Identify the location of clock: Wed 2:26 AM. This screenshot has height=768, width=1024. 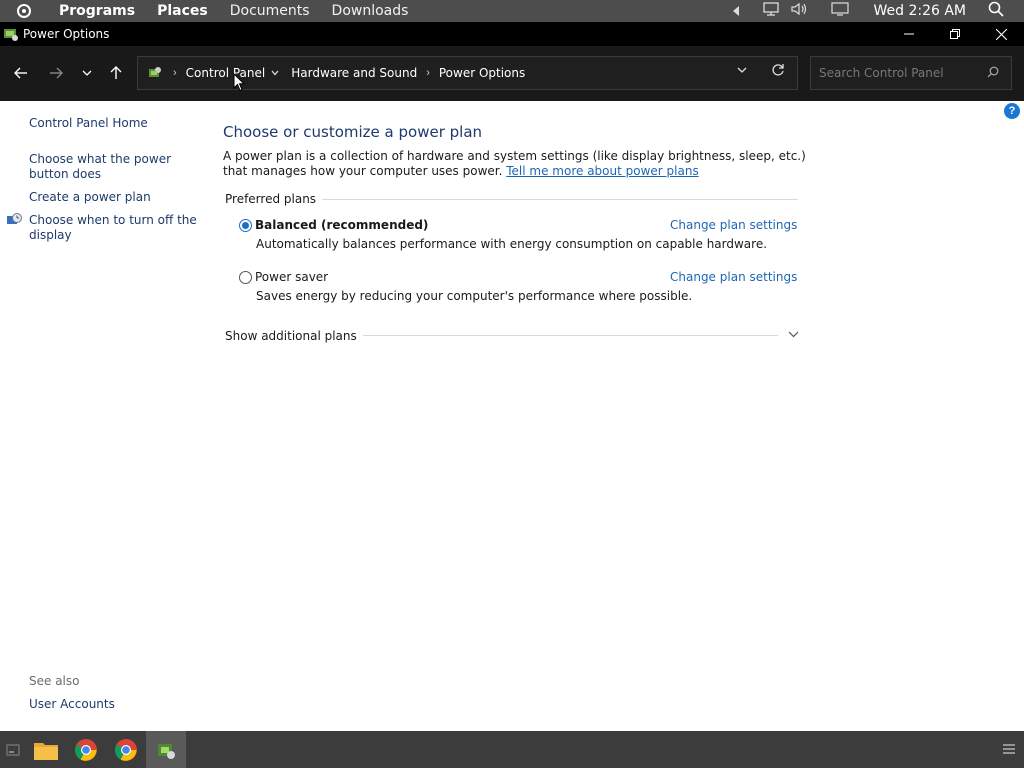
(919, 11).